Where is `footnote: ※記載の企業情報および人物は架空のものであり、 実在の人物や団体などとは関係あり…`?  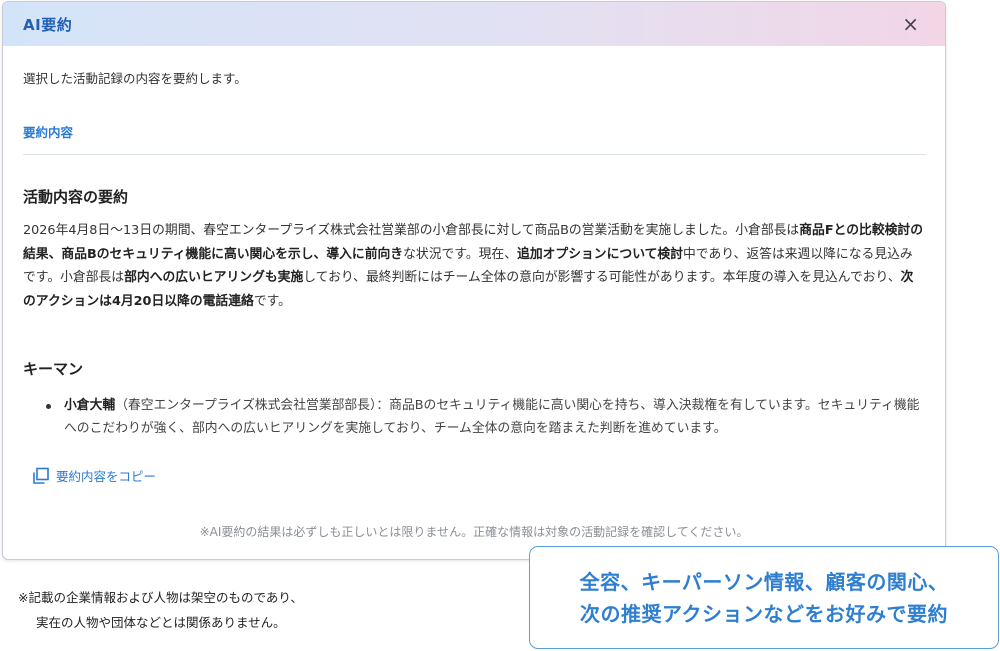 footnote: ※記載の企業情報および人物は架空のものであり、 実在の人物や団体などとは関係あり… is located at coordinates (160, 610).